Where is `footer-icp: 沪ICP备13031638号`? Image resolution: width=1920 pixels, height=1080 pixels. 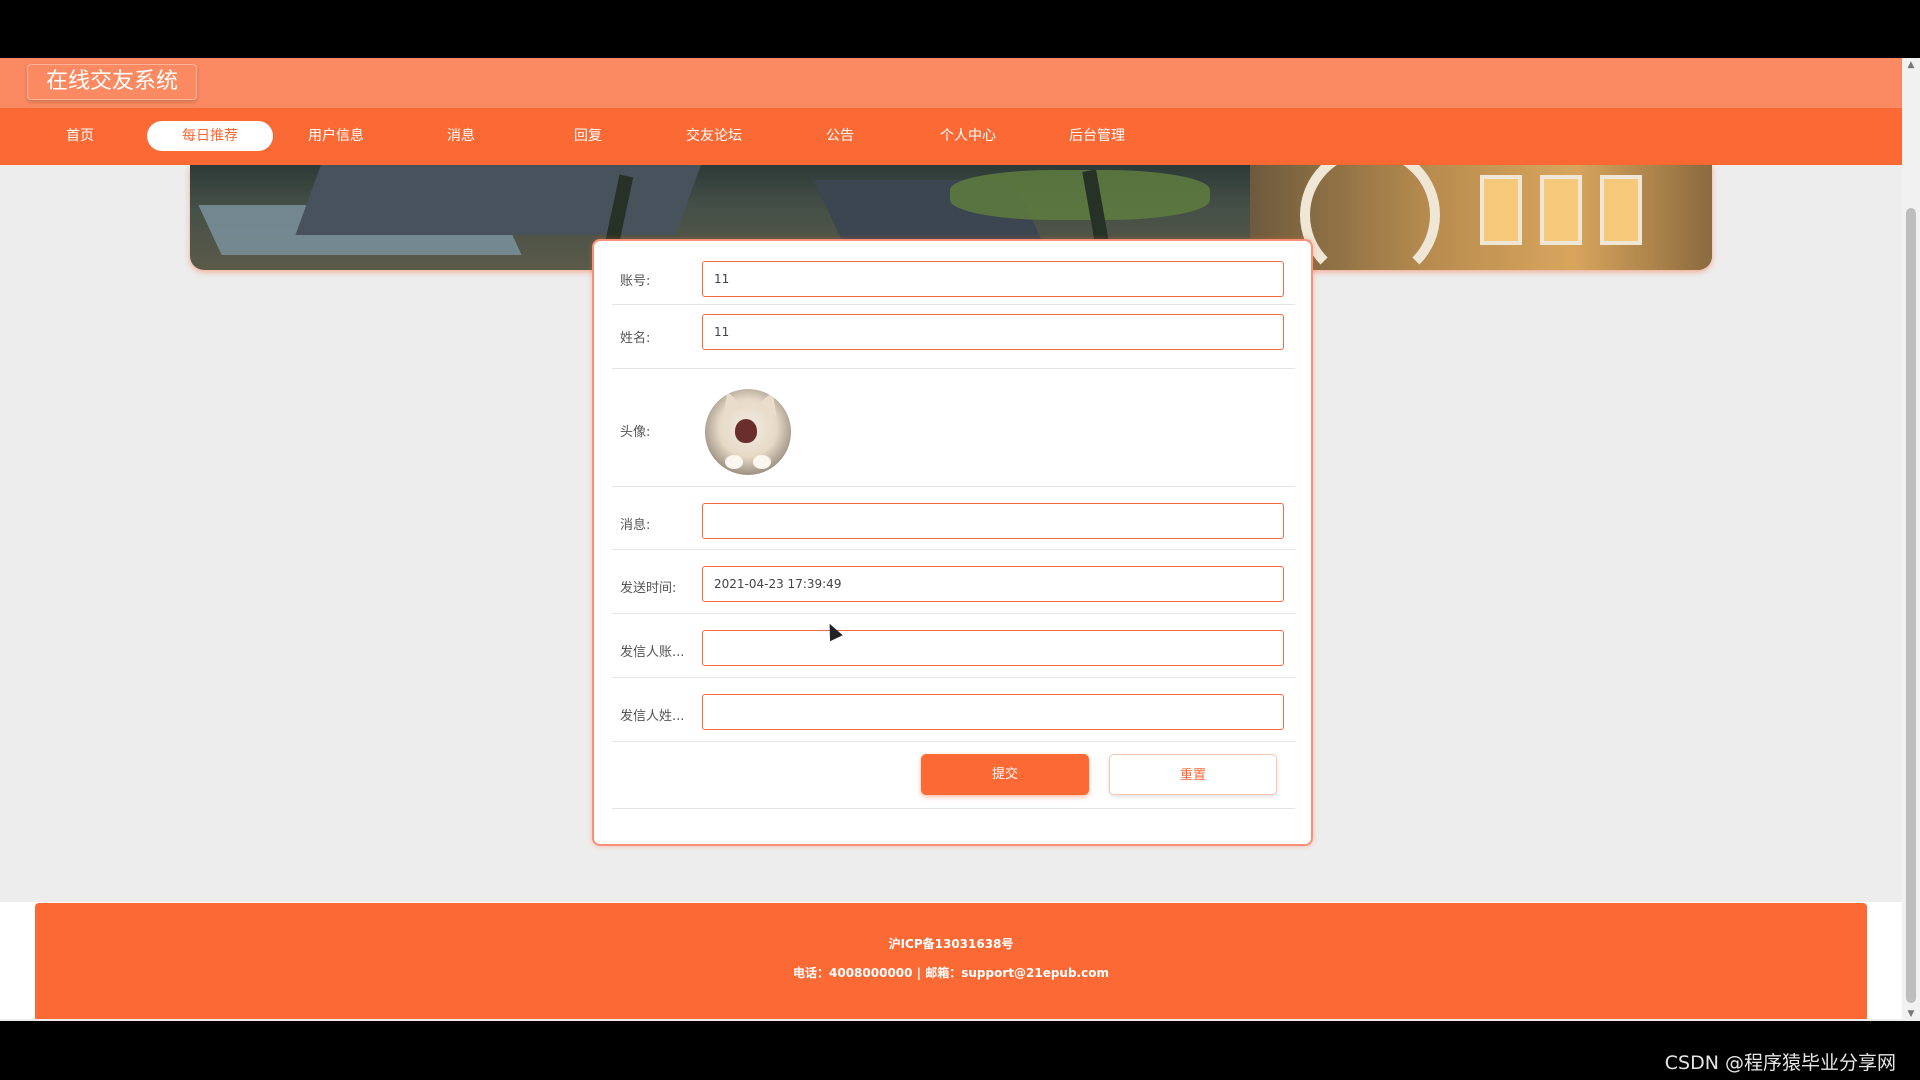 footer-icp: 沪ICP备13031638号 is located at coordinates (951, 944).